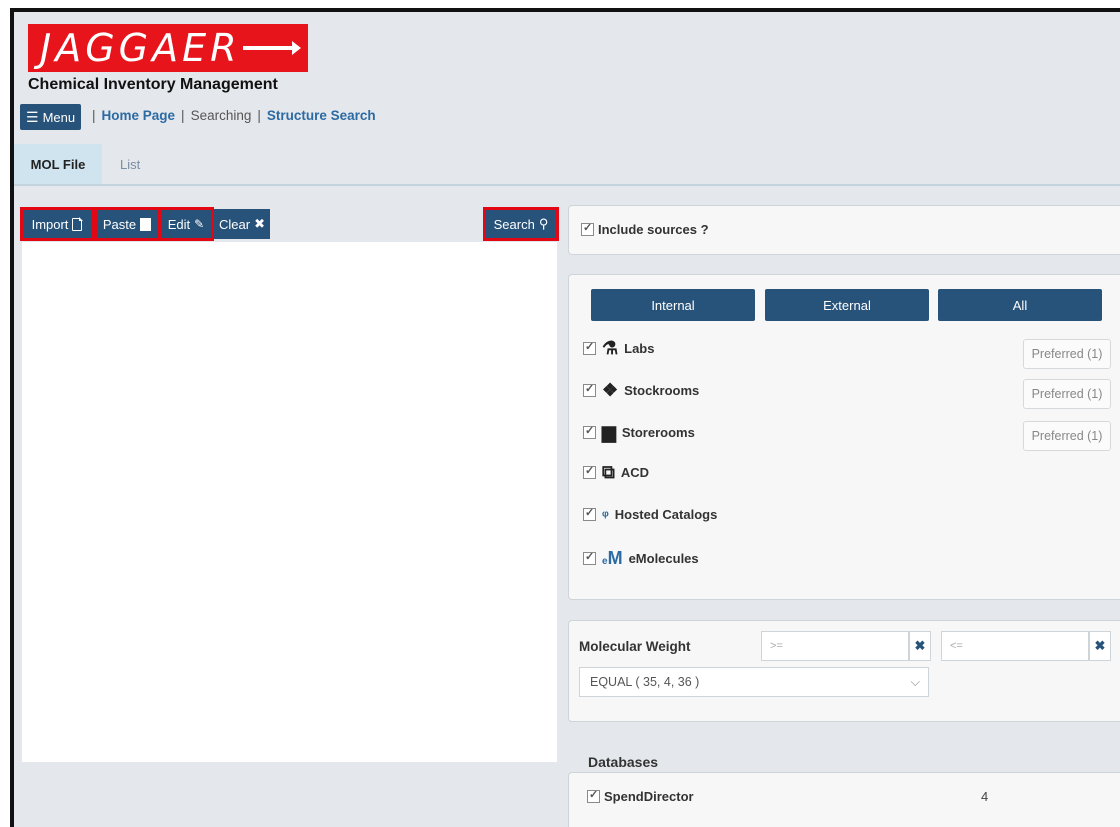 The height and width of the screenshot is (827, 1120). I want to click on app-title: Chemical Inventory Management, so click(153, 84).